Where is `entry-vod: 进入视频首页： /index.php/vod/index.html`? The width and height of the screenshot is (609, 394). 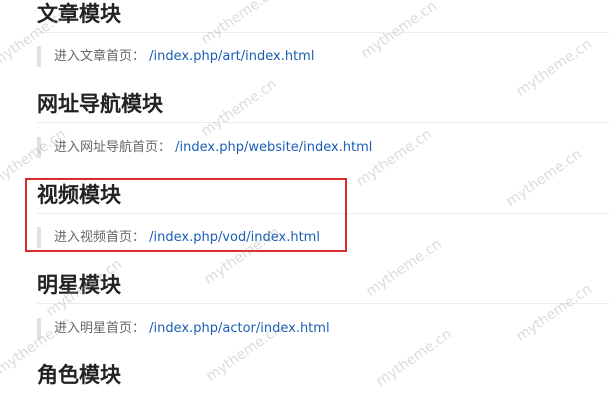 entry-vod: 进入视频首页： /index.php/vod/index.html is located at coordinates (178, 237).